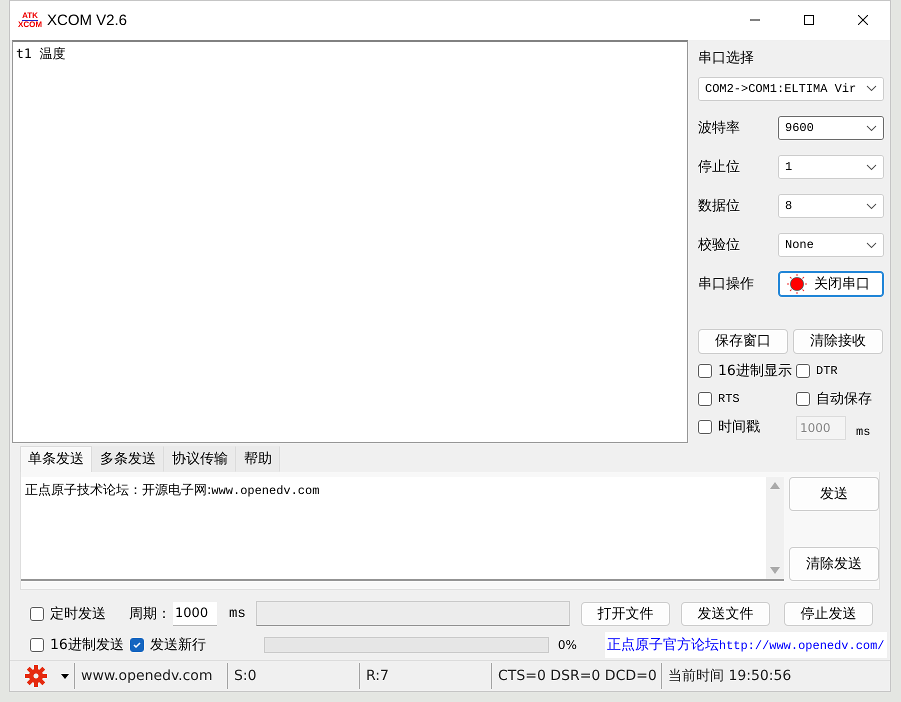 Image resolution: width=901 pixels, height=702 pixels. What do you see at coordinates (425, 676) in the screenshot?
I see `status-text: R:7` at bounding box center [425, 676].